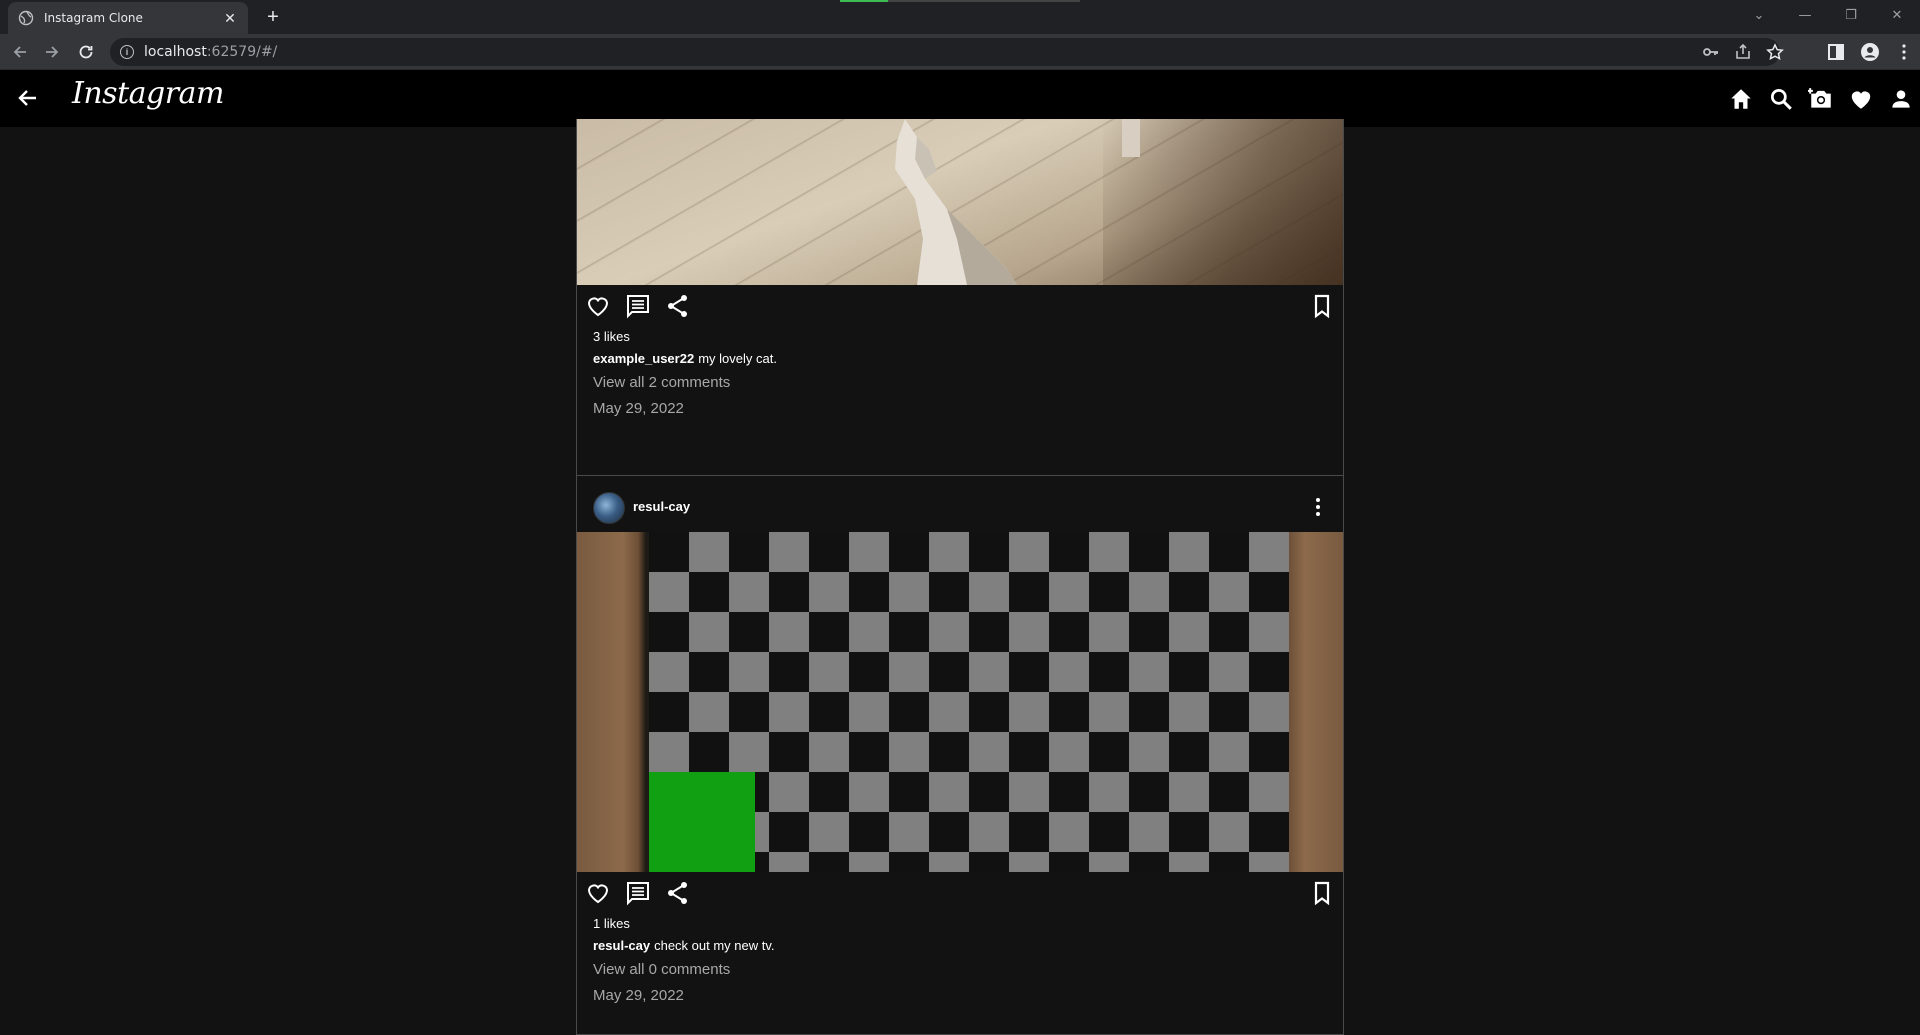 This screenshot has height=1035, width=1920. I want to click on likes-count: 1 likes, so click(968, 924).